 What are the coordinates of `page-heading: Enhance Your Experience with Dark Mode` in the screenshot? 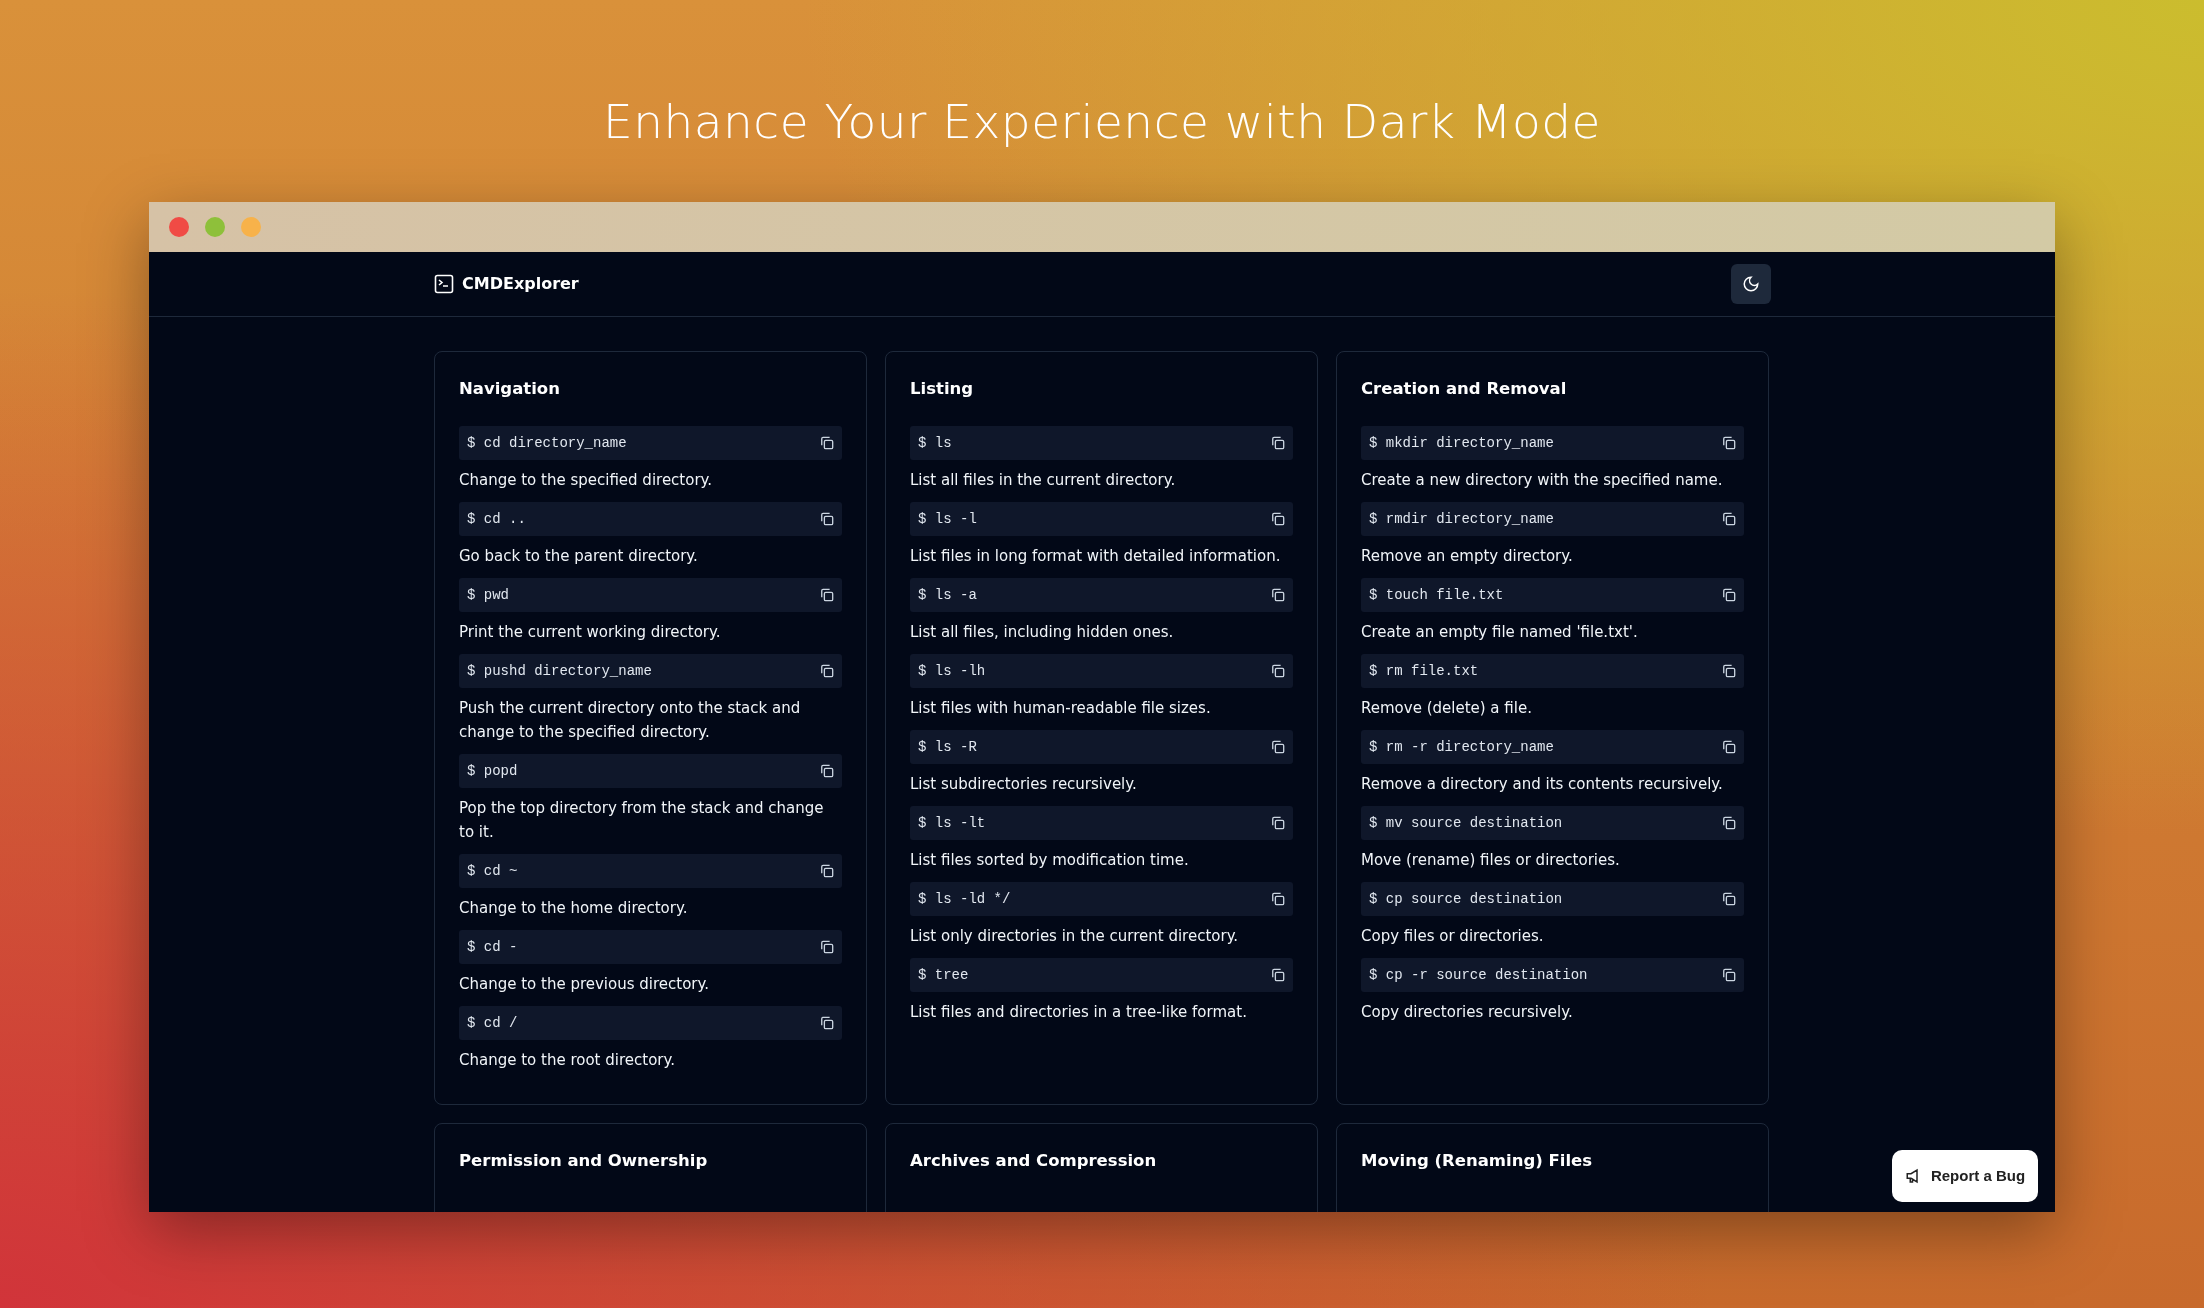 It's located at (1102, 122).